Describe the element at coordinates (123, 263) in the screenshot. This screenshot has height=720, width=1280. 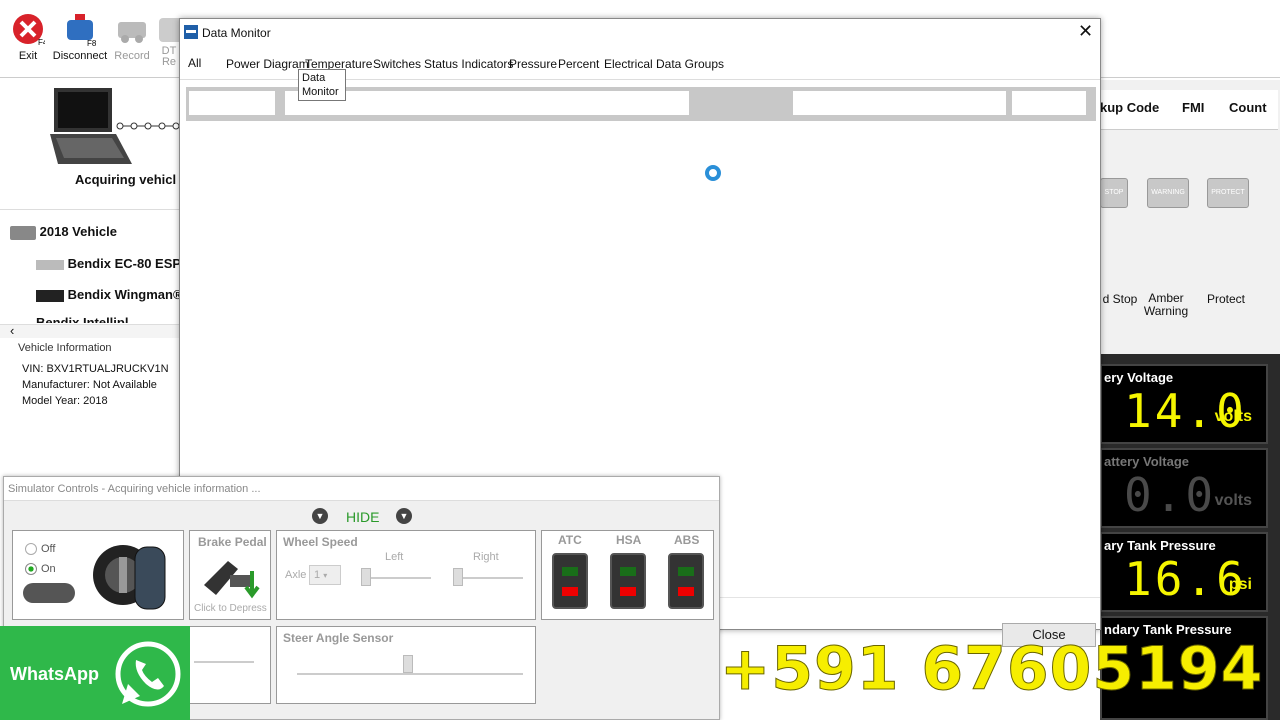
I see `tree-item-label: Bendix EC-80 ESP` at that location.